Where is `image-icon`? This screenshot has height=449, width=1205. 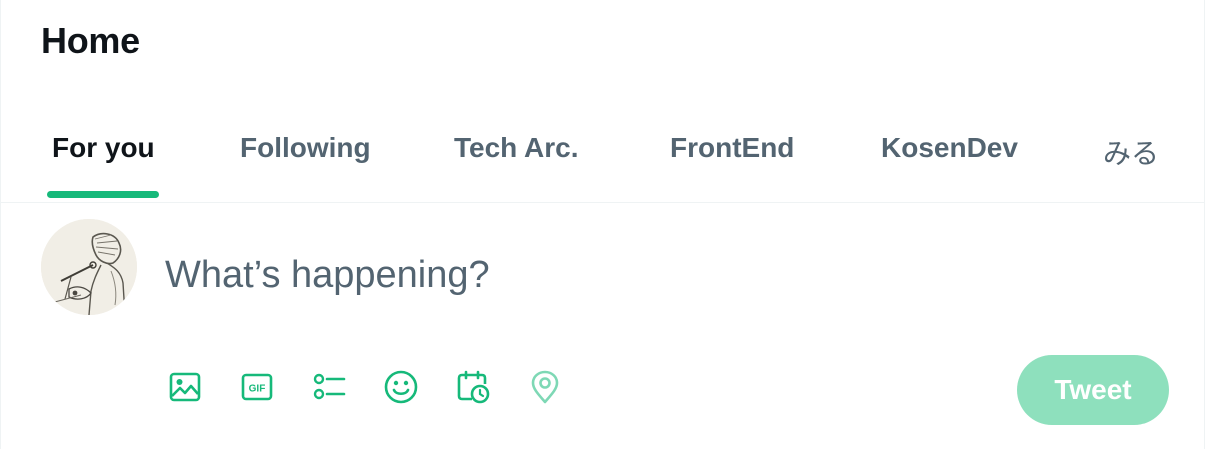 image-icon is located at coordinates (185, 387).